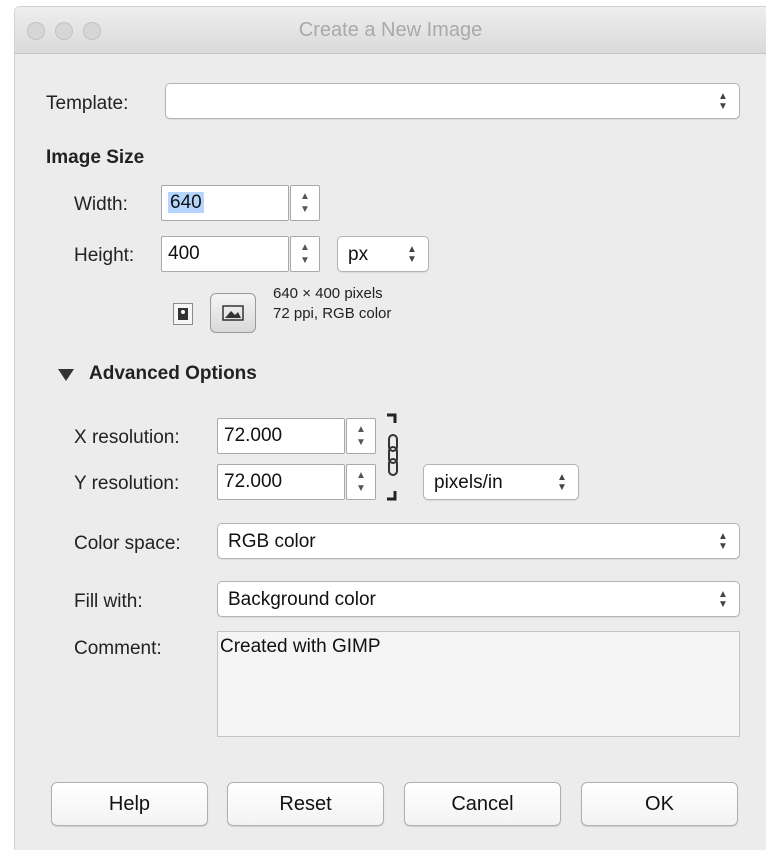 This screenshot has width=767, height=853. I want to click on comment-text: Created with GIMP, so click(300, 646).